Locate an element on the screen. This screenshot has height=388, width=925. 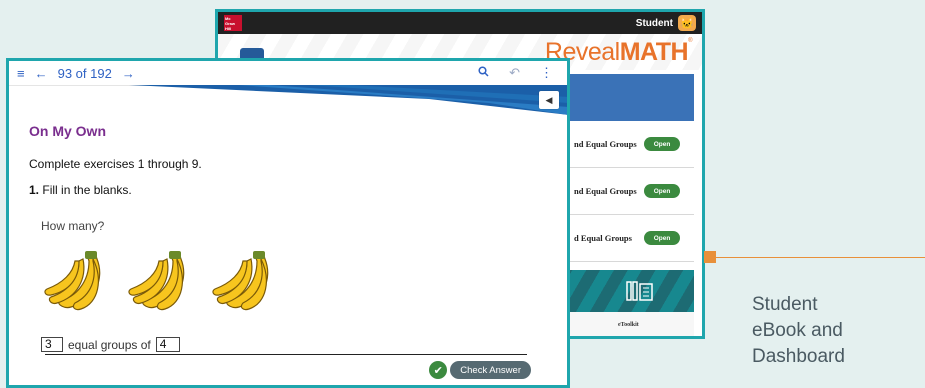
check-circle-icon: ✔ is located at coordinates (438, 370).